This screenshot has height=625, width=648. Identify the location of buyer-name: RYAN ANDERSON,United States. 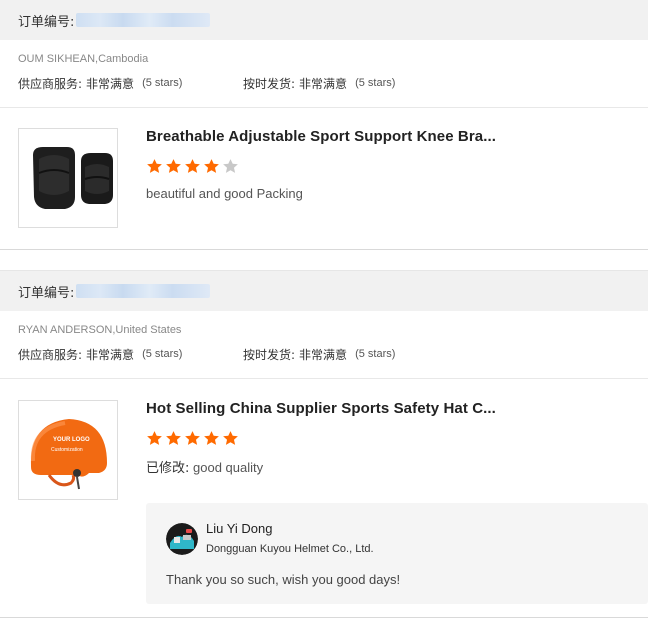
(100, 330).